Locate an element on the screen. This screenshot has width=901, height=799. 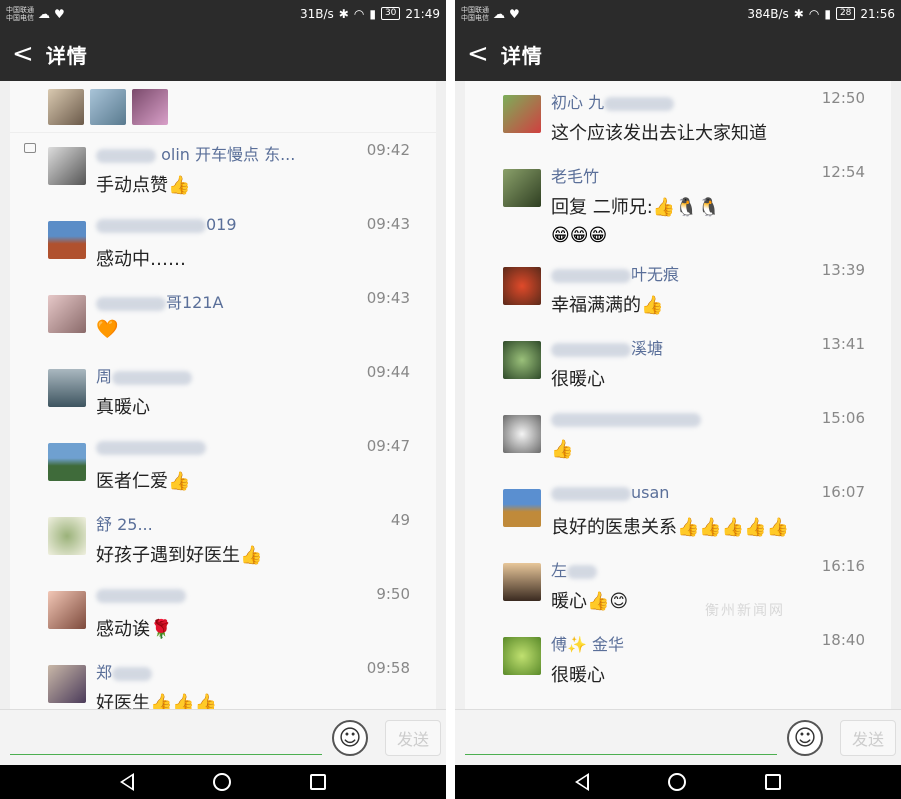
list-item: 傅✨ 金华 18:40 很暖心 is located at coordinates (678, 660).